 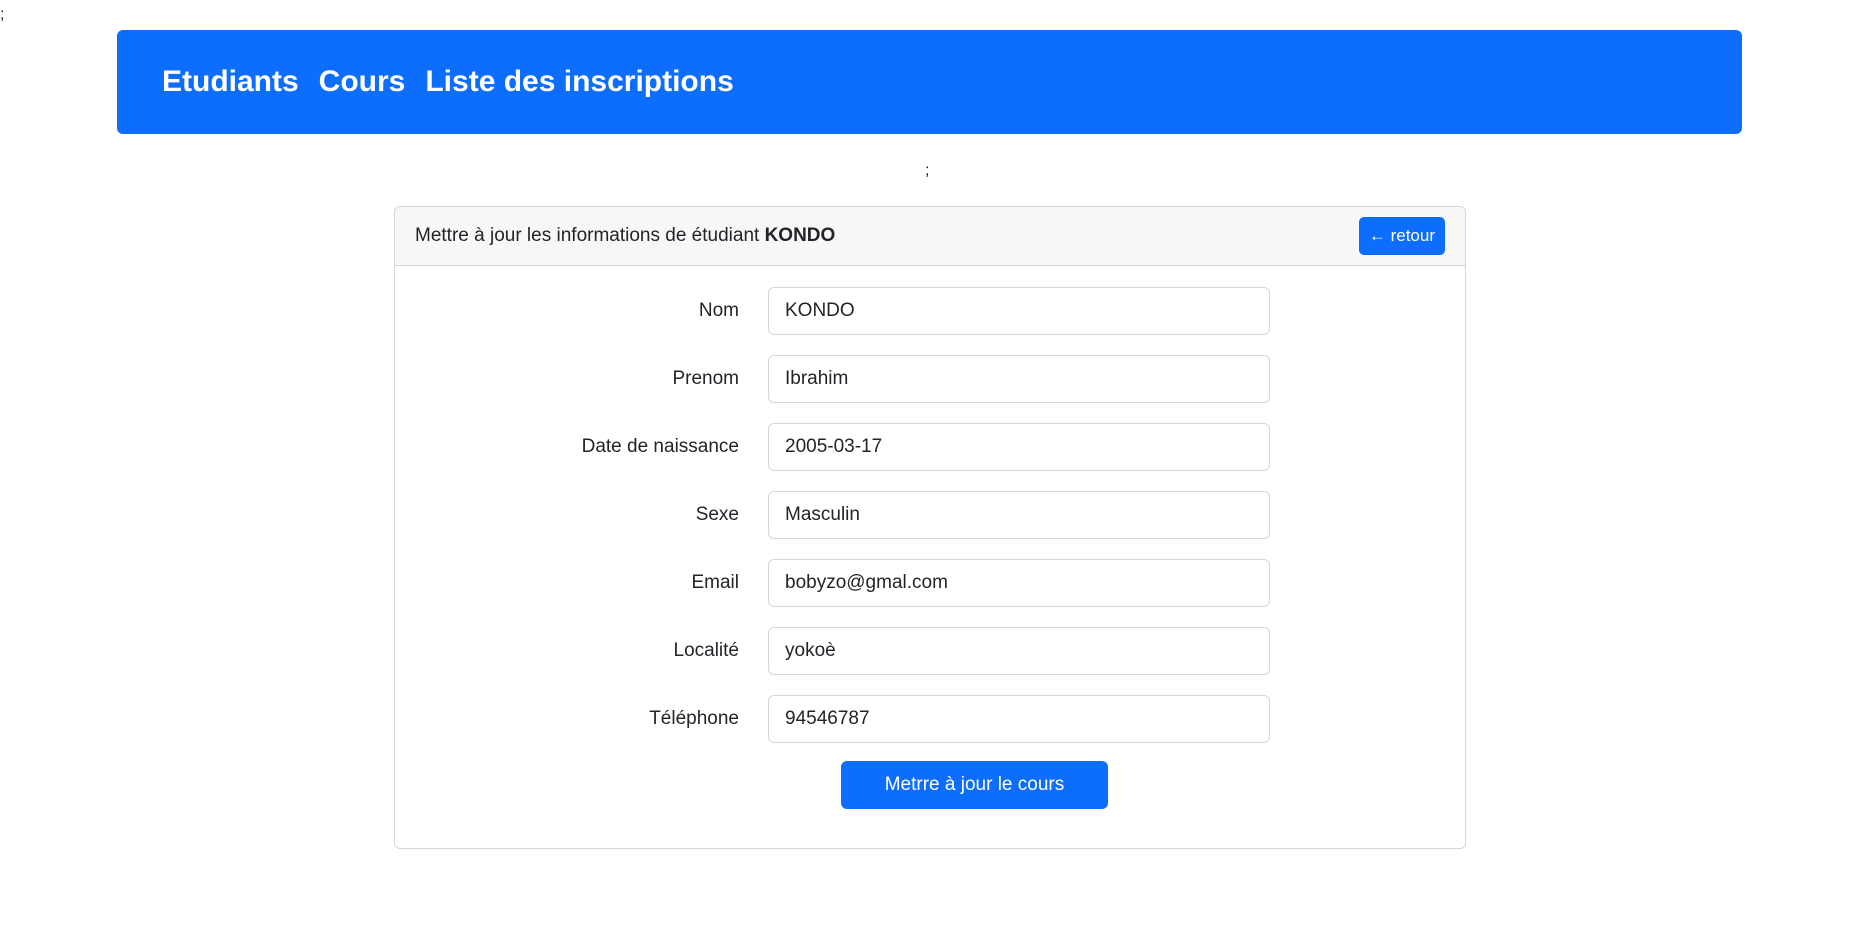 I want to click on telephone-label: Téléphone, so click(x=694, y=718).